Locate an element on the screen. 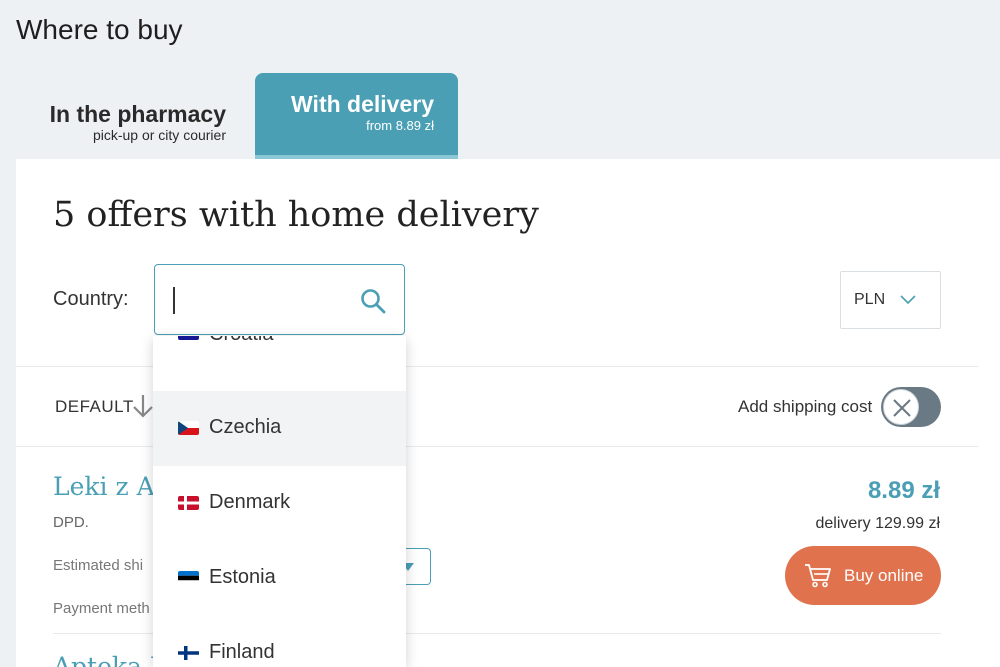 The height and width of the screenshot is (667, 1000). offer-delivery-price: delivery 129.99 zł is located at coordinates (877, 523).